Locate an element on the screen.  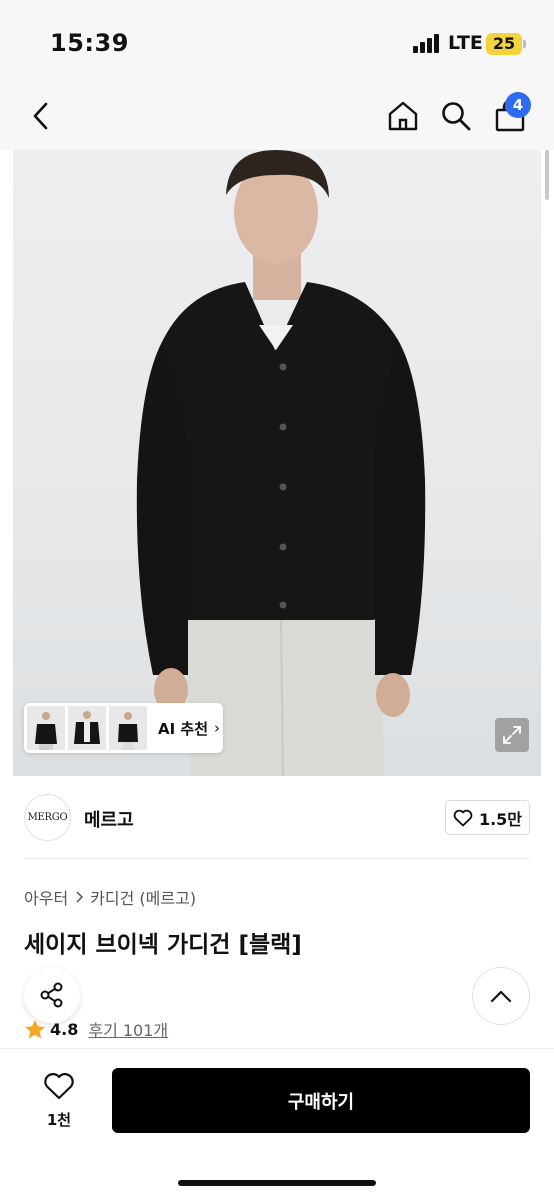
brand-like-count: 1.5만 is located at coordinates (500, 819).